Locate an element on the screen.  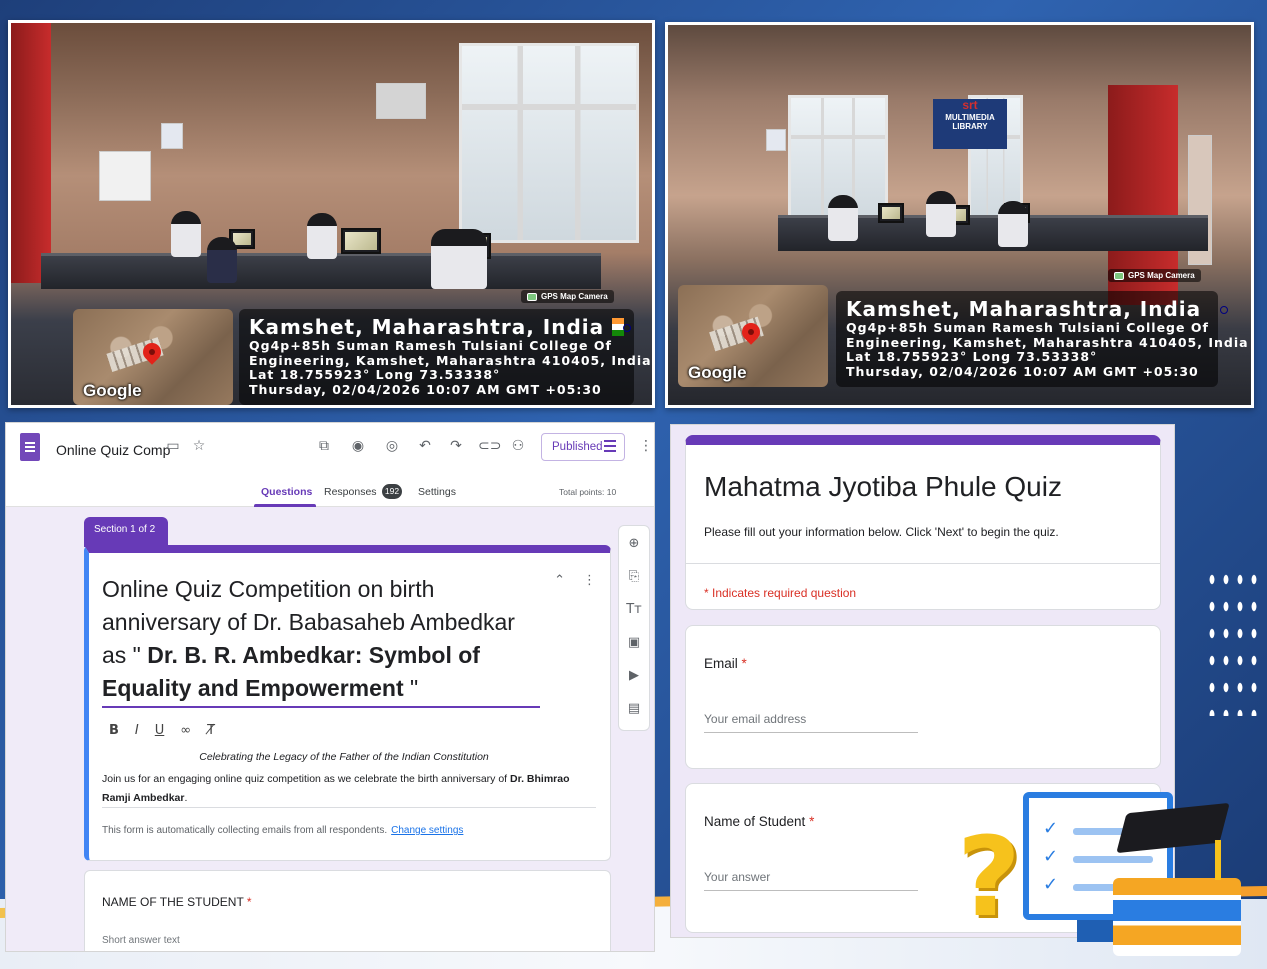
coordinates: Lat 18.755923° Long 73.53338° is located at coordinates (972, 356).